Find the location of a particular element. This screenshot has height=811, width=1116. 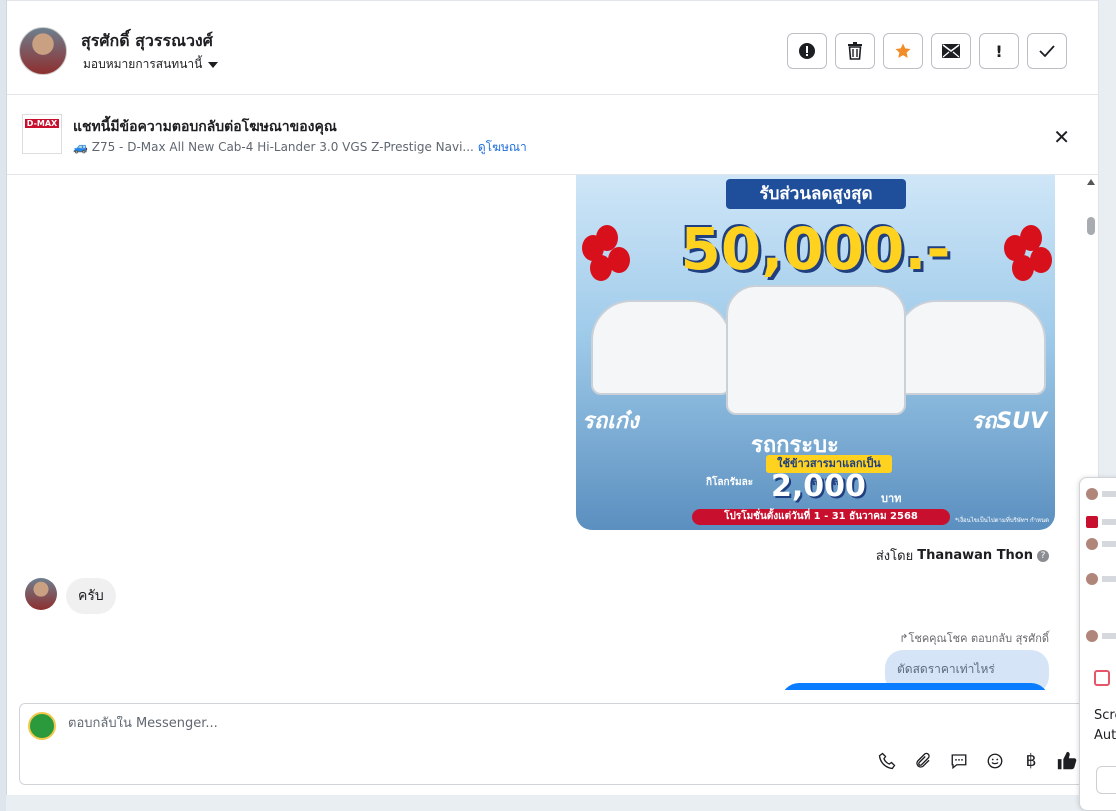

composer-tools: ฿ is located at coordinates (977, 761).